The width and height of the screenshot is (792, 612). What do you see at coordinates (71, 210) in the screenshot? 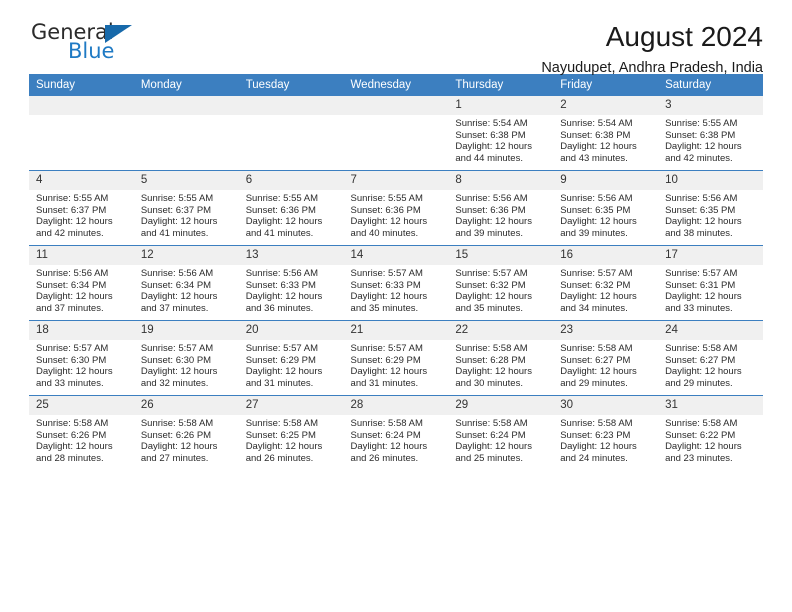
I see `sunset-time: Sunset: 6:37 PM` at bounding box center [71, 210].